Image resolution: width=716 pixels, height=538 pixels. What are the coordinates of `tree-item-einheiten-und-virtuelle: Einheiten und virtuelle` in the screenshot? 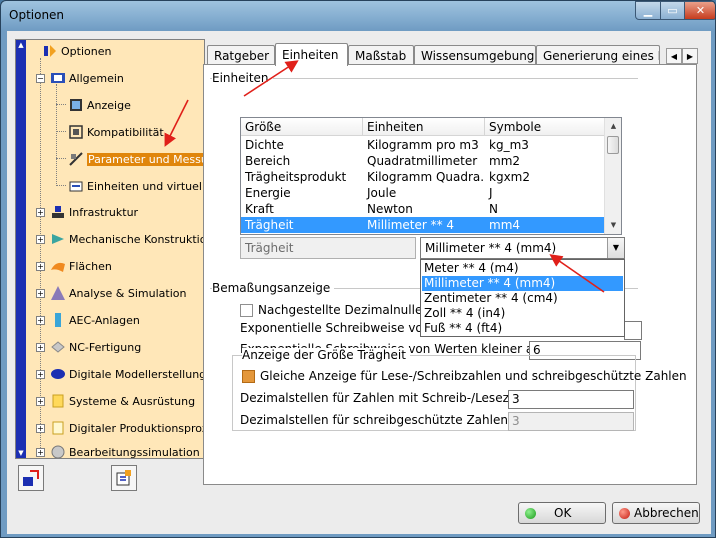 It's located at (136, 186).